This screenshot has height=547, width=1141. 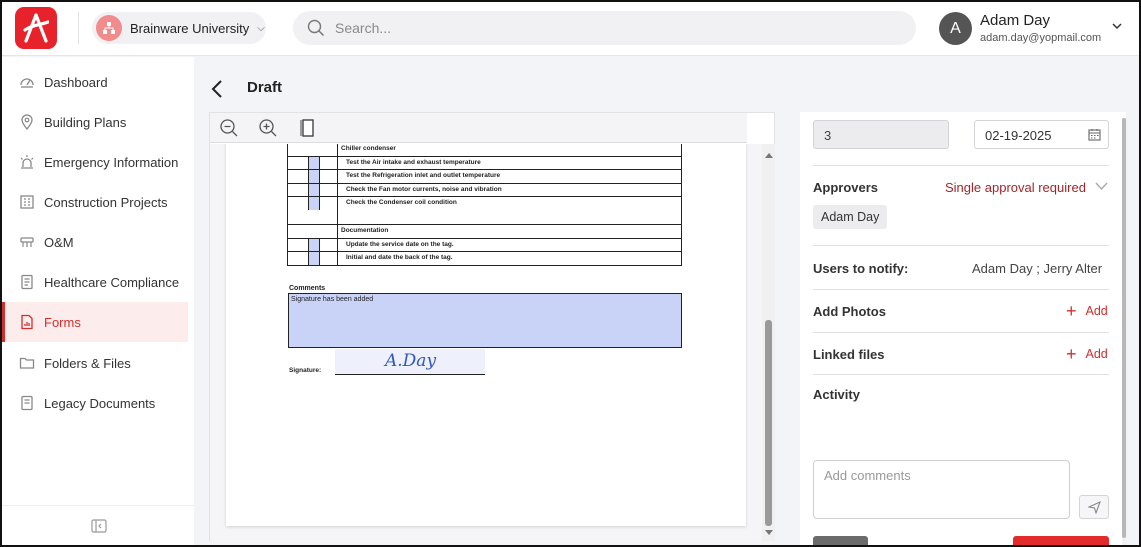 I want to click on search-input, so click(x=615, y=28).